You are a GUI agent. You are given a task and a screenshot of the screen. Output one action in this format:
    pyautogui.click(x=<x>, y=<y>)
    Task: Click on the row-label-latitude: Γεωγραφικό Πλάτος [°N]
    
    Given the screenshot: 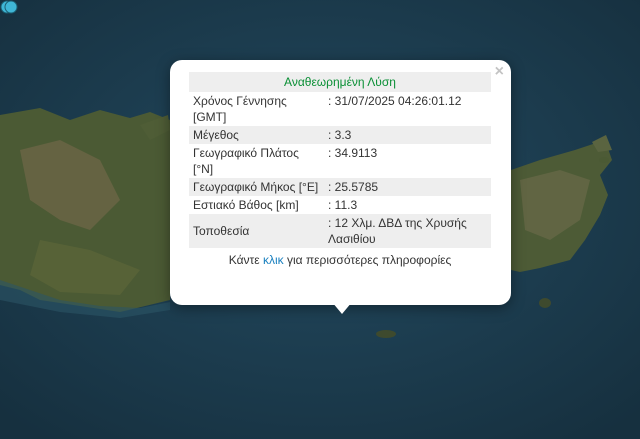 What is the action you would take?
    pyautogui.click(x=246, y=161)
    